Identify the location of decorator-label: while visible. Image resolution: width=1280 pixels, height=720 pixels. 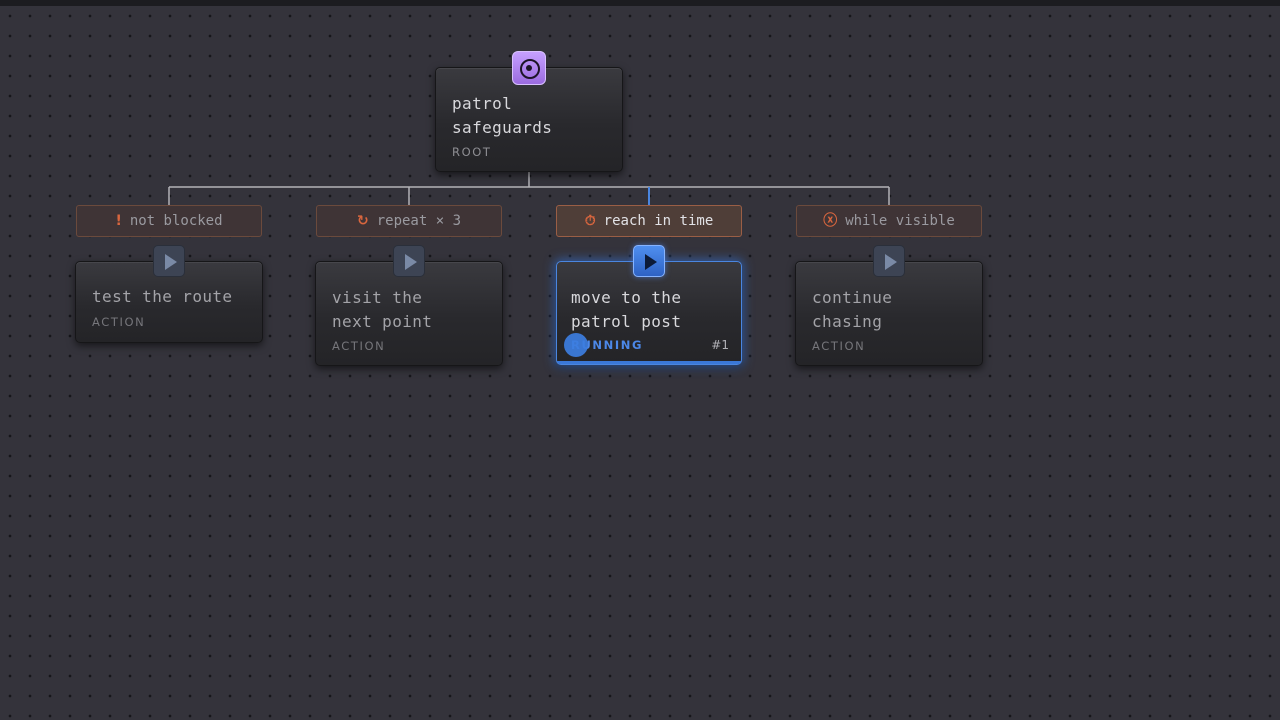
(900, 221).